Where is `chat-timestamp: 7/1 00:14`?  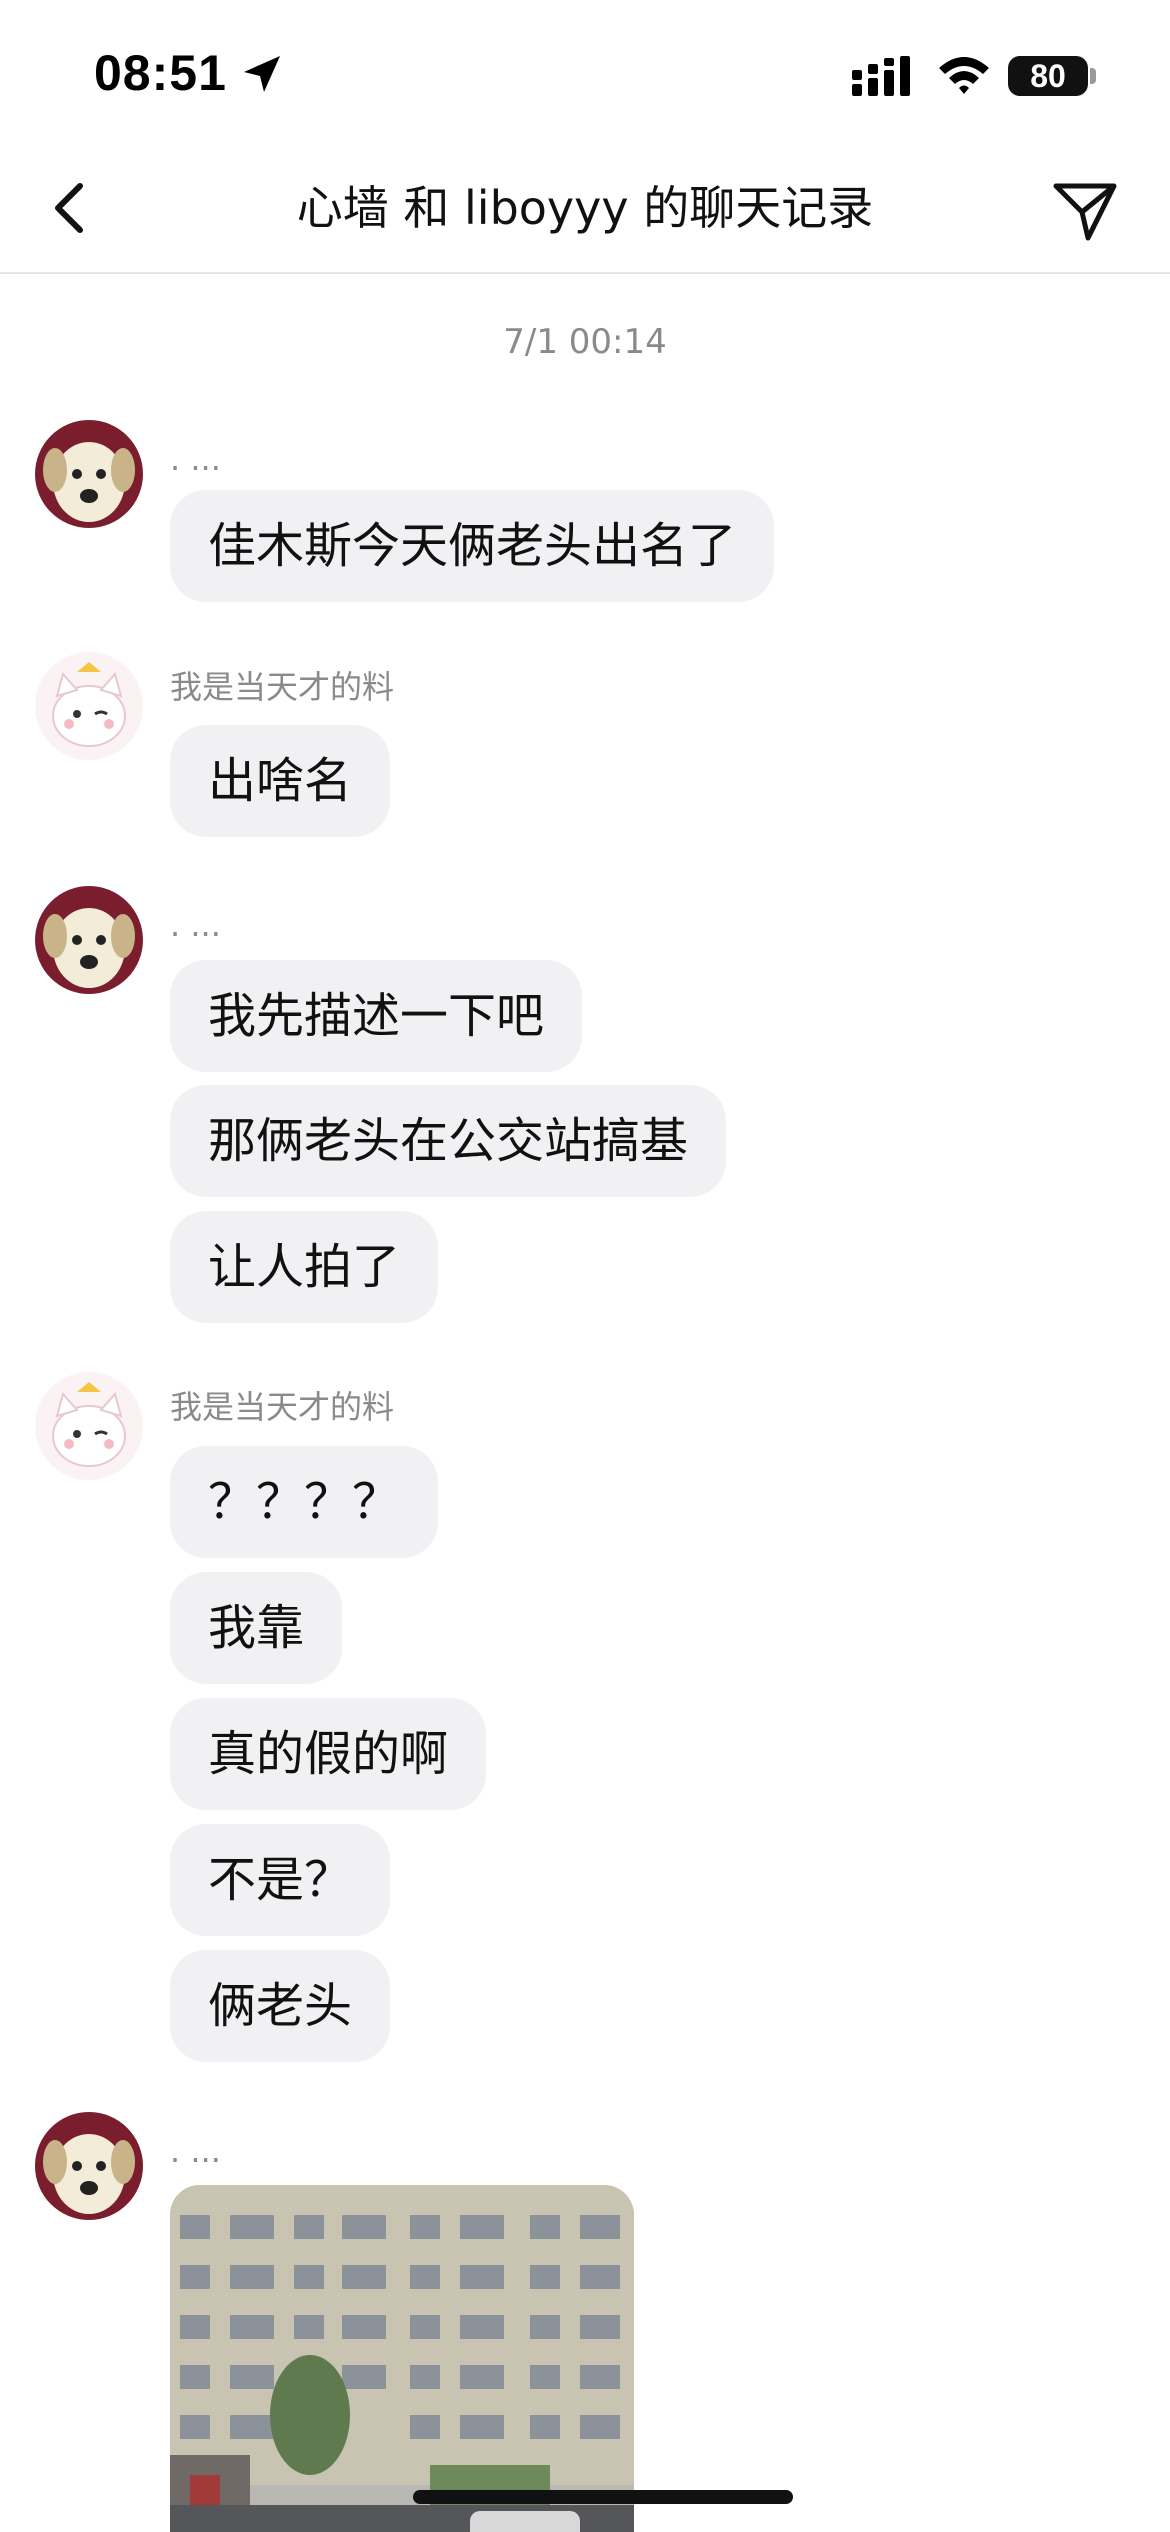
chat-timestamp: 7/1 00:14 is located at coordinates (585, 342).